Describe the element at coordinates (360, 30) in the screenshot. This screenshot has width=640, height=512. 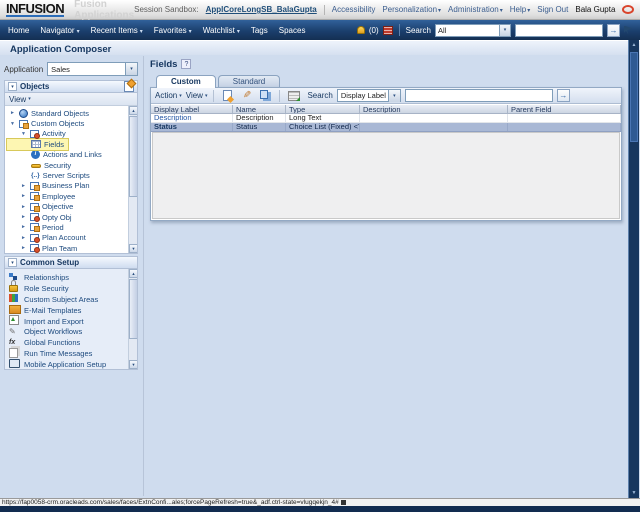
I see `notifications-bell-icon` at that location.